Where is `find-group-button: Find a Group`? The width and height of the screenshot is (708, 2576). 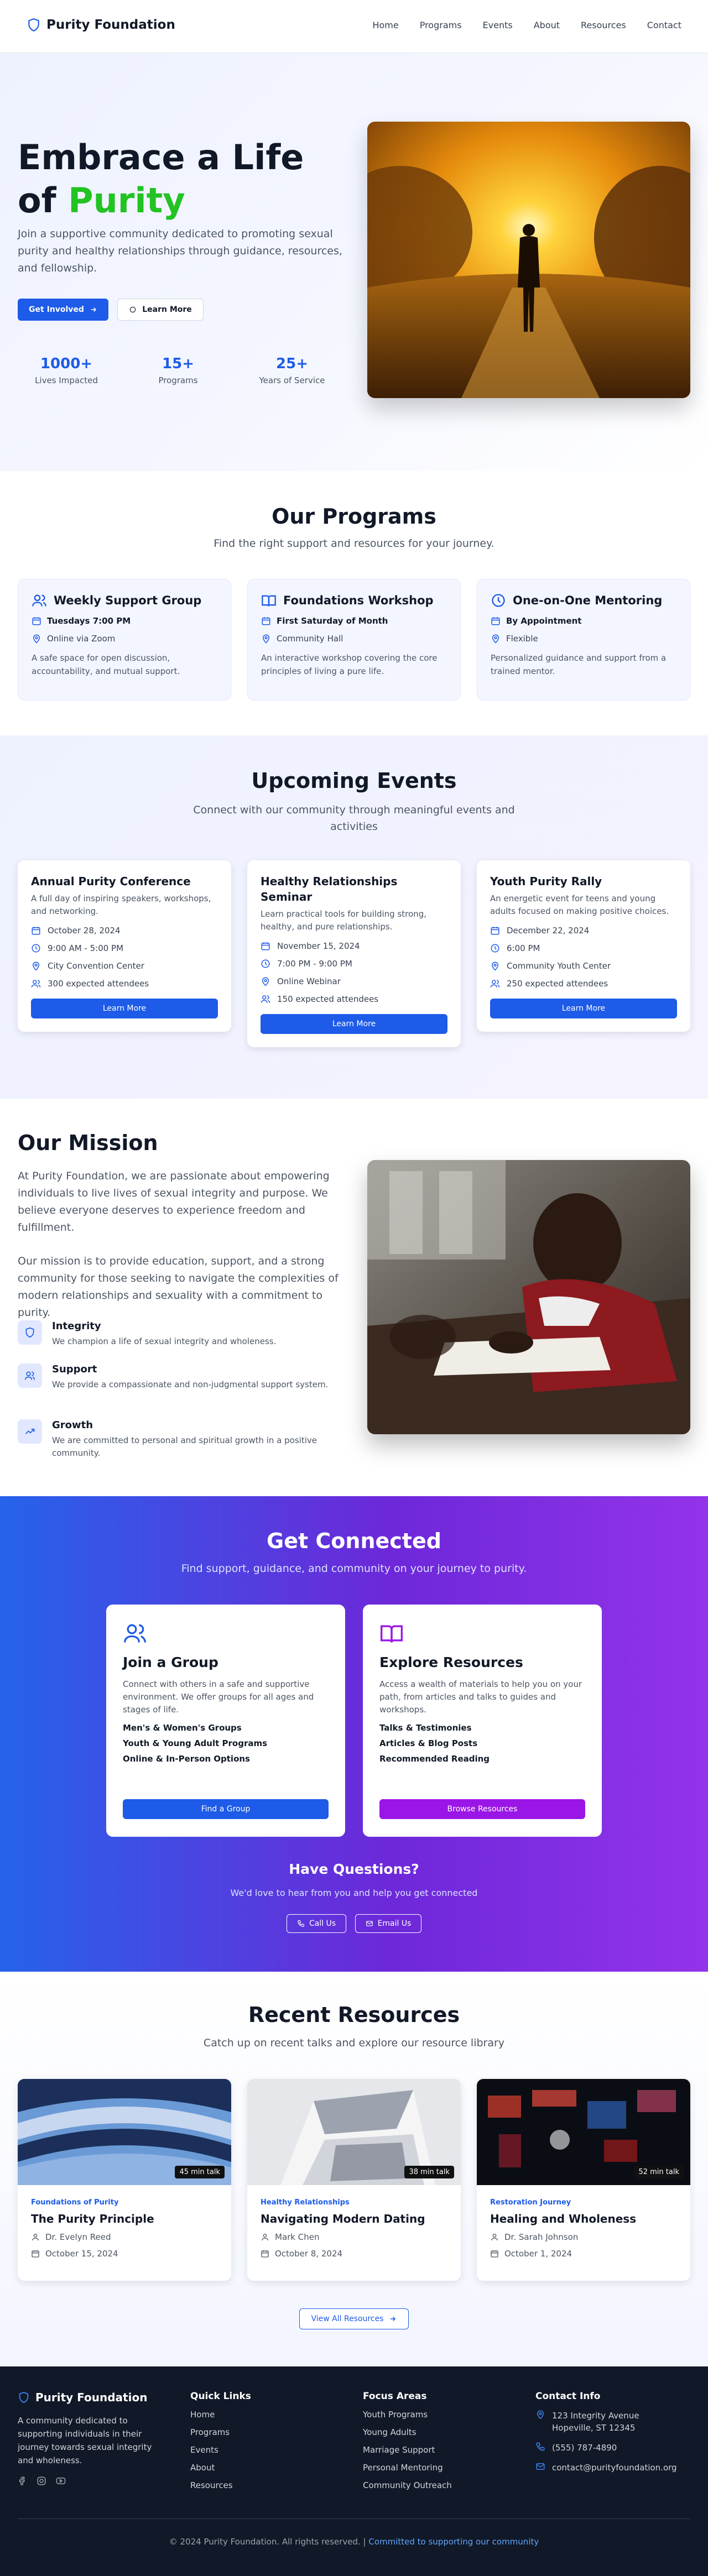 find-group-button: Find a Group is located at coordinates (226, 1809).